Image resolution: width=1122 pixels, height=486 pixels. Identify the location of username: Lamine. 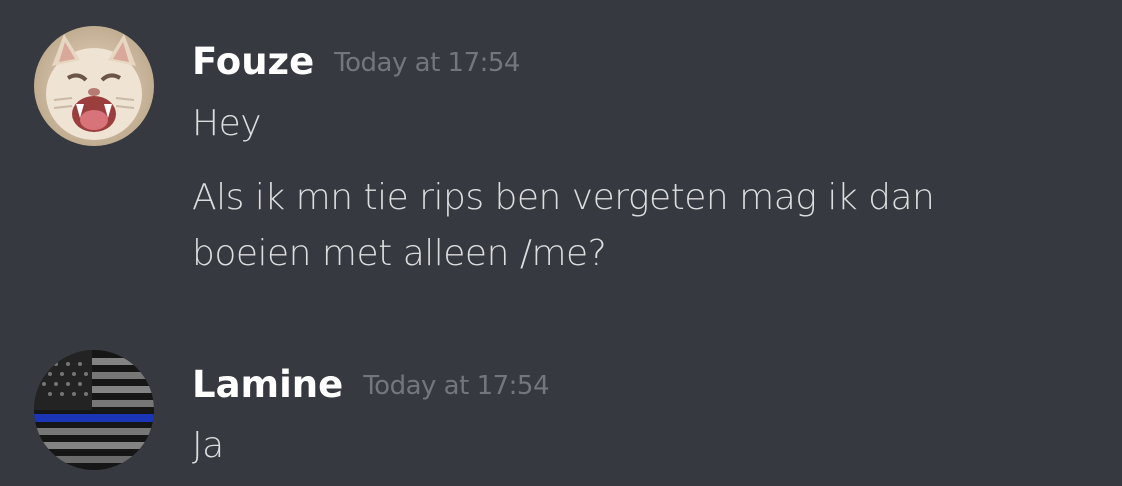
(267, 384).